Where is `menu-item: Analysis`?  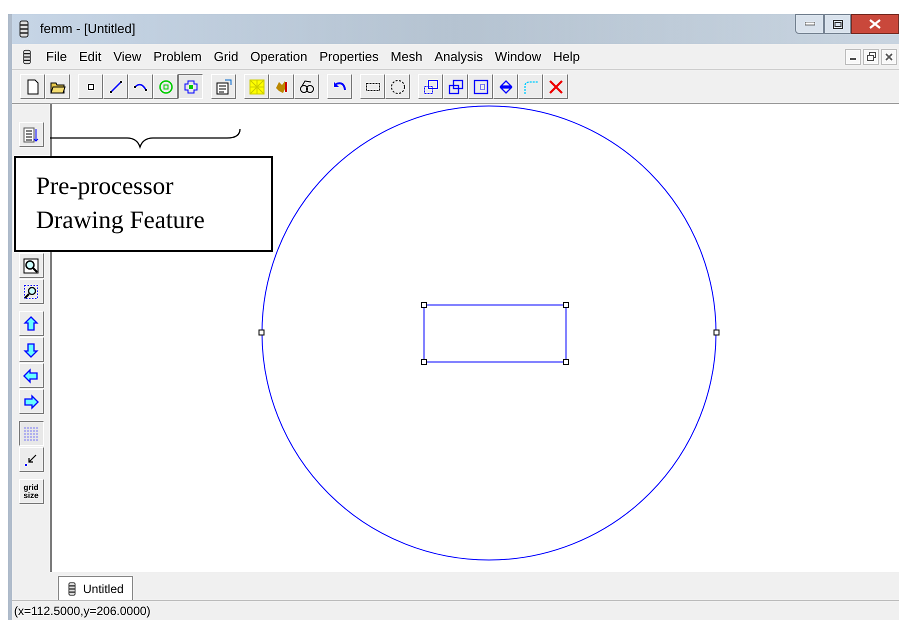
menu-item: Analysis is located at coordinates (458, 56).